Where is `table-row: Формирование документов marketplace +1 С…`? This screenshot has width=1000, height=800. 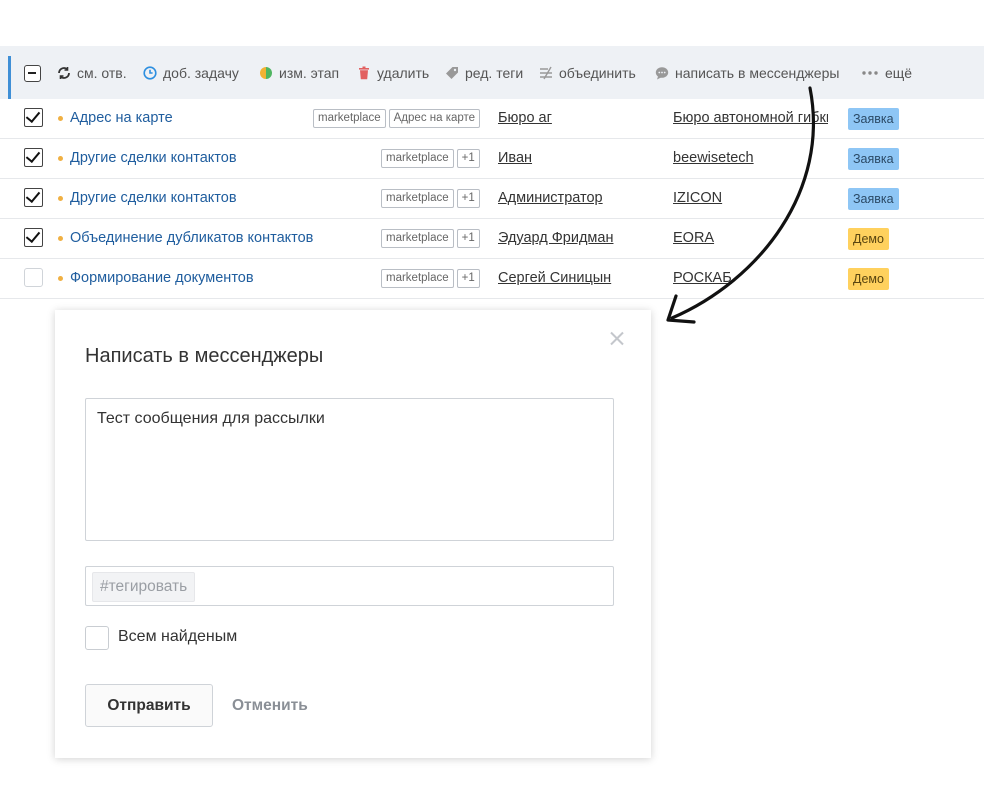 table-row: Формирование документов marketplace +1 С… is located at coordinates (492, 279).